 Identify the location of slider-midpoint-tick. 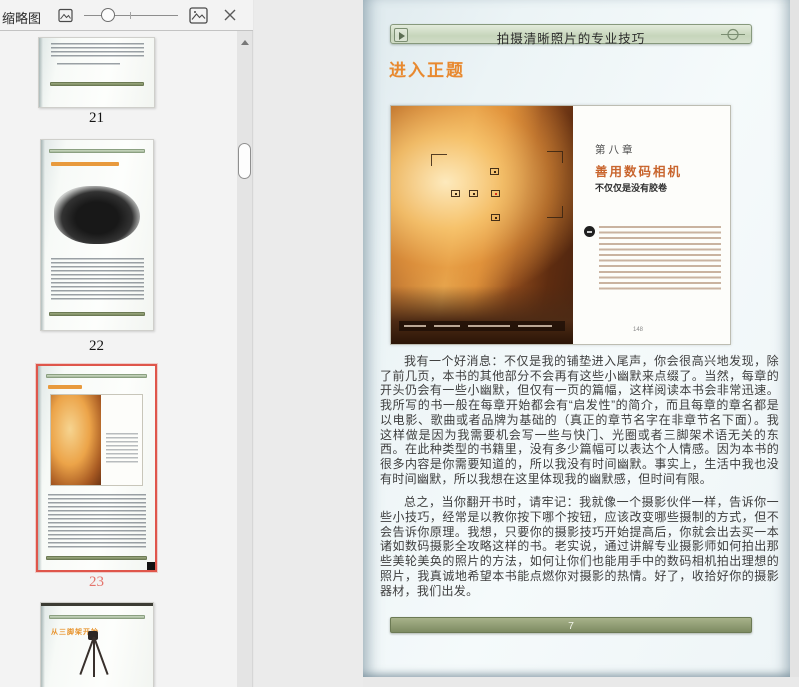
(130, 15).